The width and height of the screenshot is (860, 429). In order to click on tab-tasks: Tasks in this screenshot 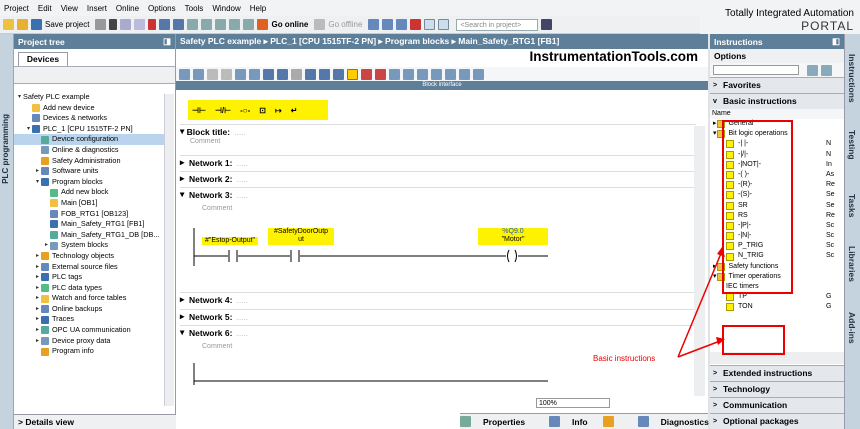, I will do `click(852, 205)`.